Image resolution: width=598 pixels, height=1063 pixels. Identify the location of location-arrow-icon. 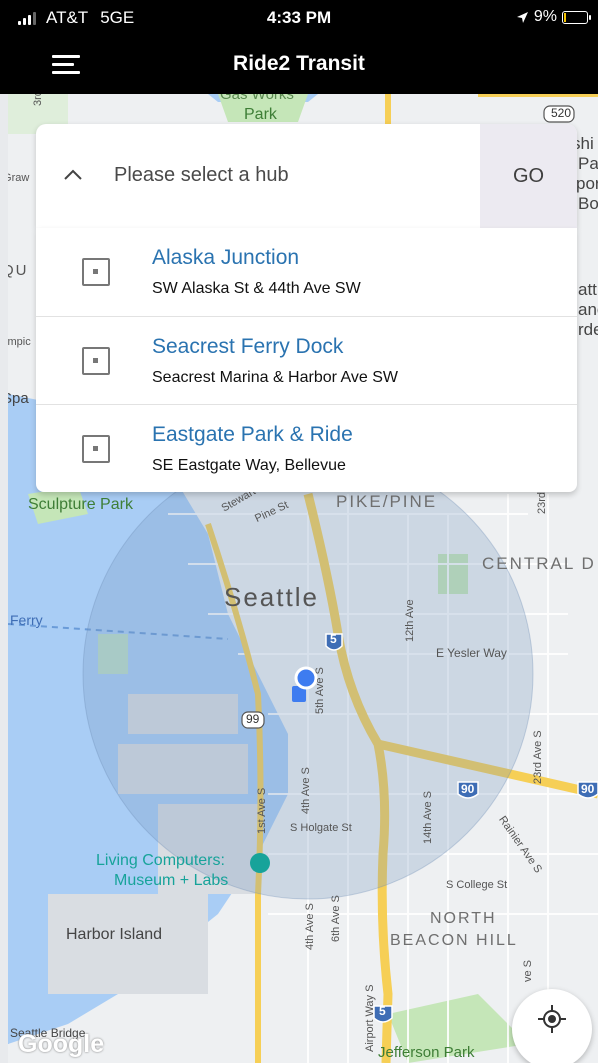
(522, 17).